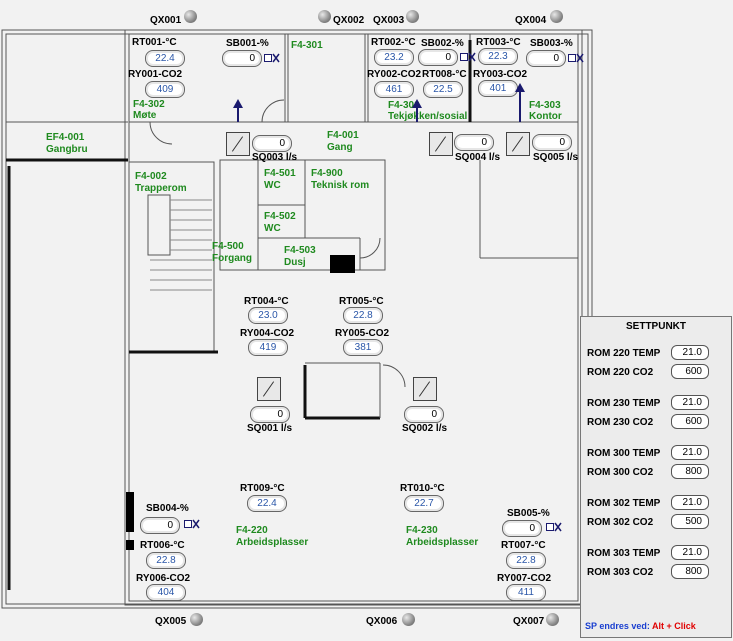  I want to click on sq002-damper-icon, so click(425, 389).